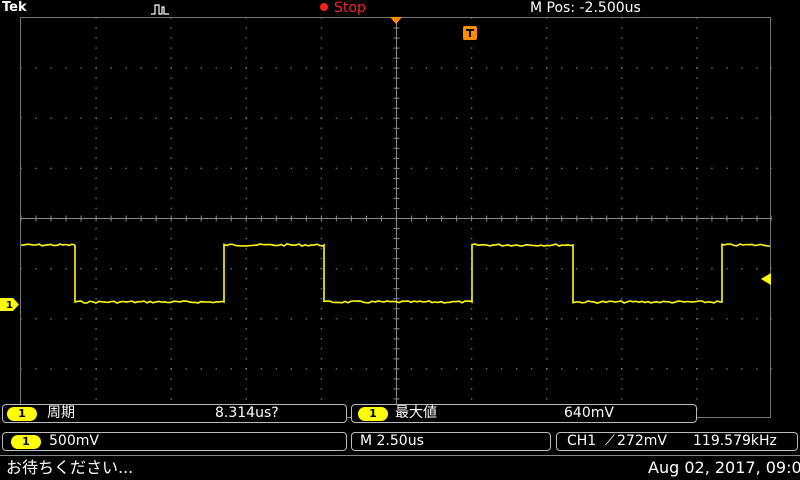  What do you see at coordinates (524, 413) in the screenshot?
I see `measurement-max: 1 最大値 640mV` at bounding box center [524, 413].